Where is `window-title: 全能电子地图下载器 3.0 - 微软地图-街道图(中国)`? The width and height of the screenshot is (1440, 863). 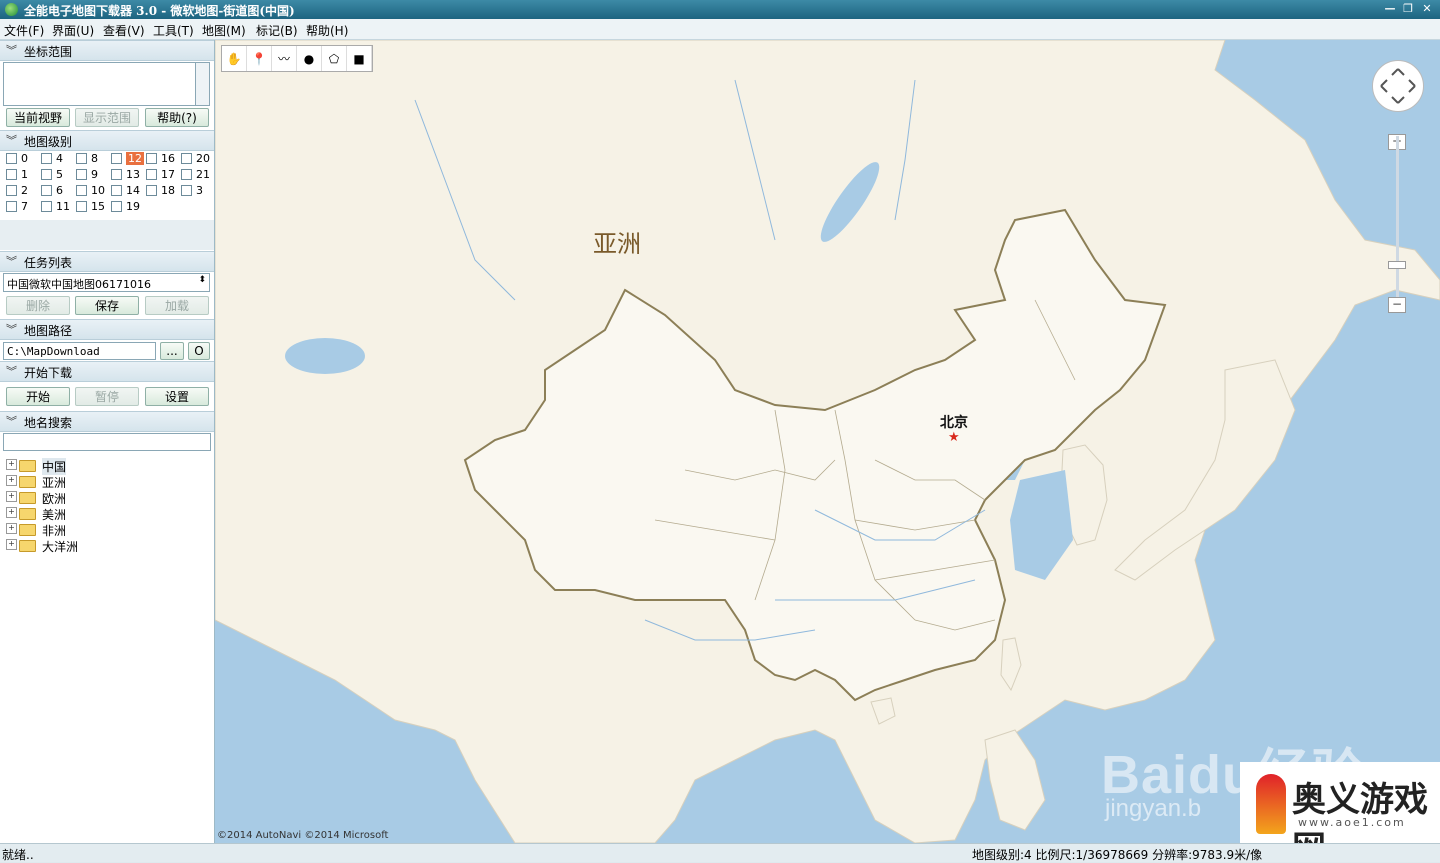
window-title: 全能电子地图下载器 3.0 - 微软地图-街道图(中国) is located at coordinates (159, 11).